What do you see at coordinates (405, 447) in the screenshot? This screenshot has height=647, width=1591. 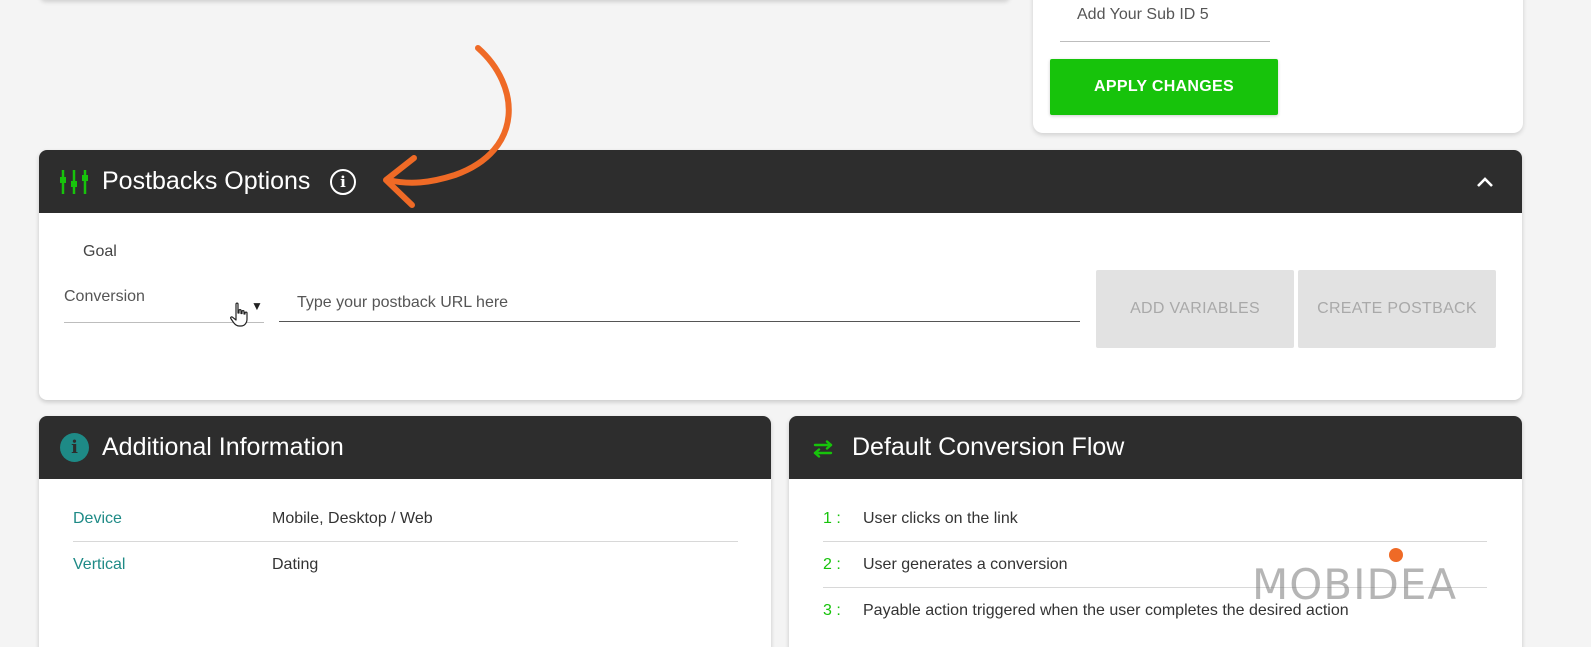 I see `additional-information-header: i Additional Information` at bounding box center [405, 447].